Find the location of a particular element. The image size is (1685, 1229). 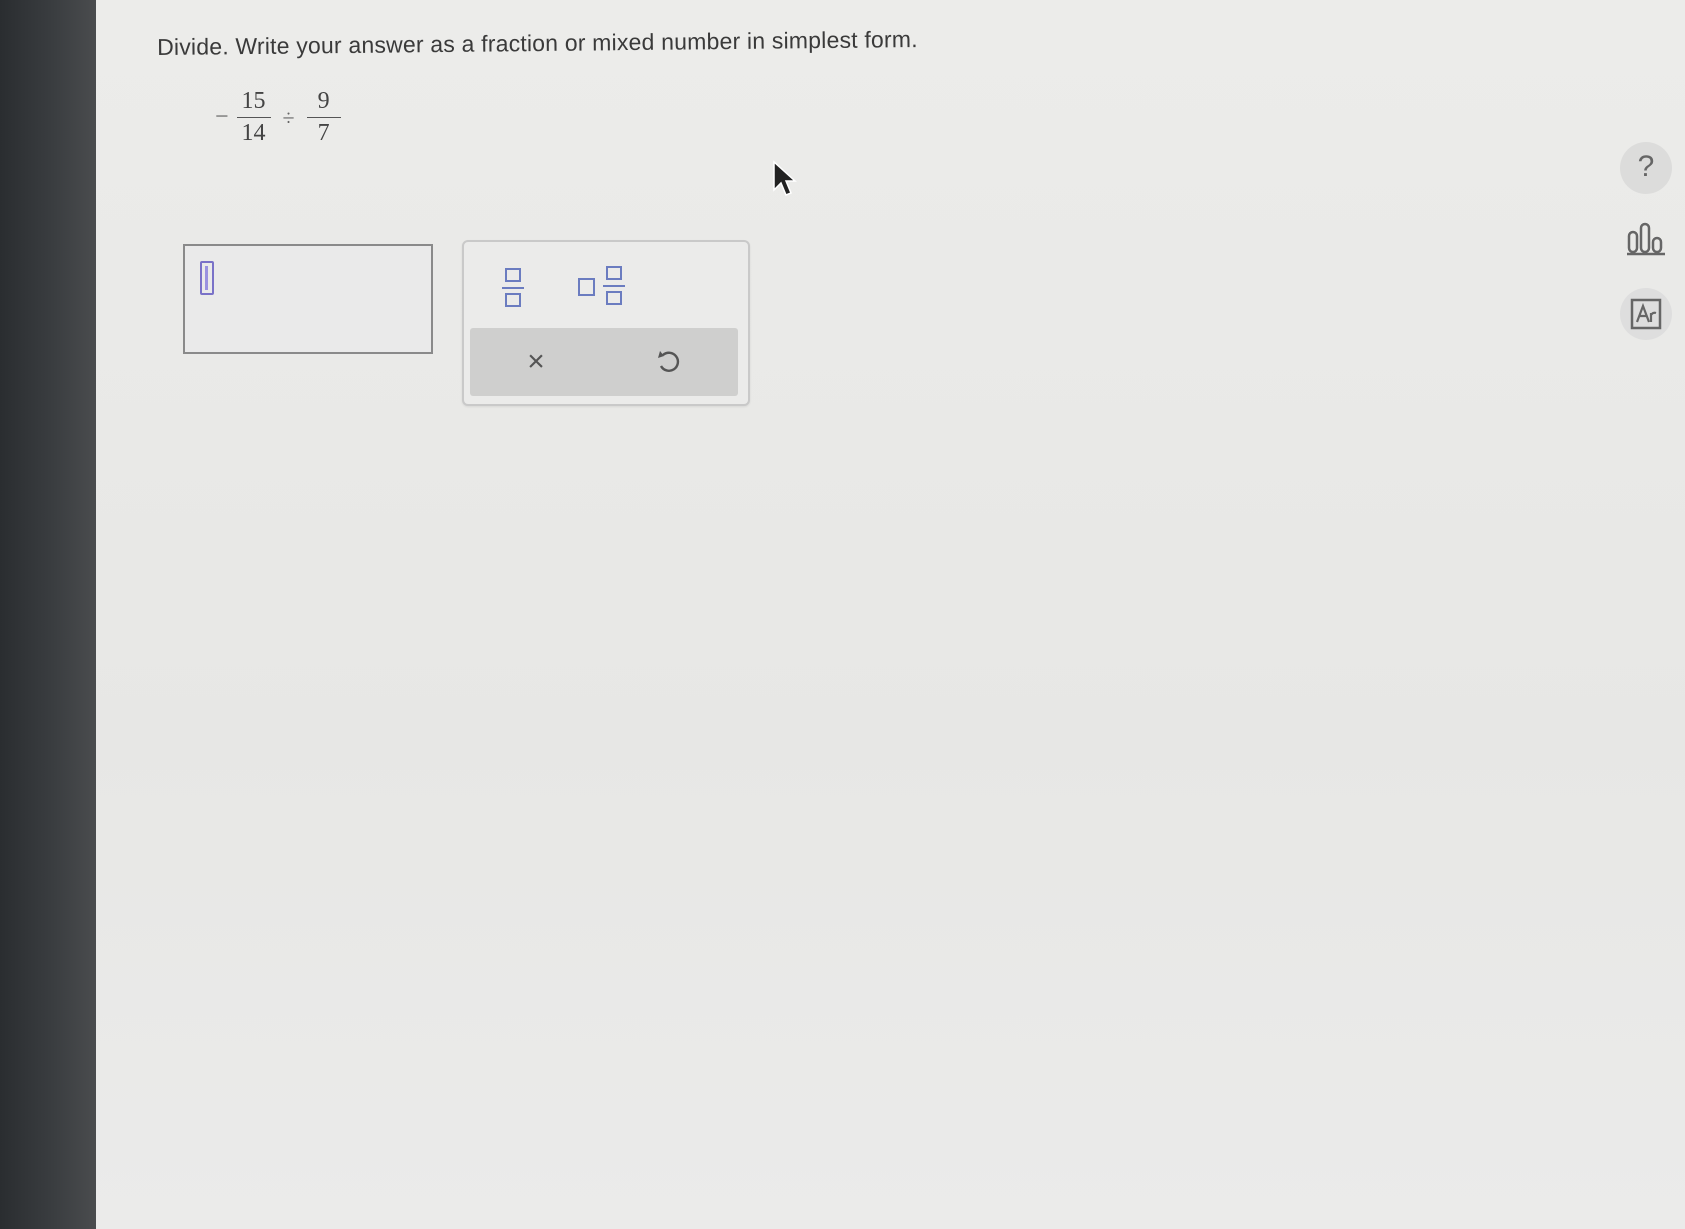

undo-button is located at coordinates (668, 362).